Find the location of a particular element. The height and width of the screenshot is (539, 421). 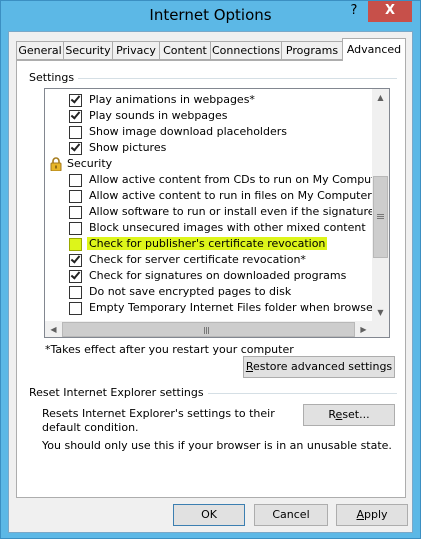

scroll-right-button: ▶ is located at coordinates (363, 329).